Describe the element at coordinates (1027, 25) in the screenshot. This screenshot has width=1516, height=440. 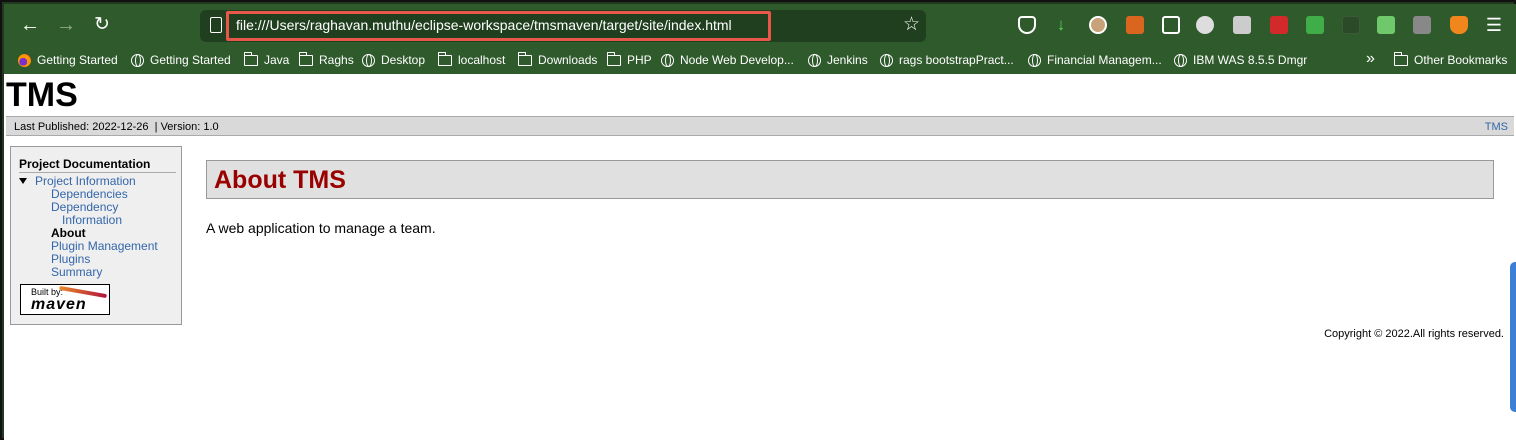
I see `pocket-icon` at that location.